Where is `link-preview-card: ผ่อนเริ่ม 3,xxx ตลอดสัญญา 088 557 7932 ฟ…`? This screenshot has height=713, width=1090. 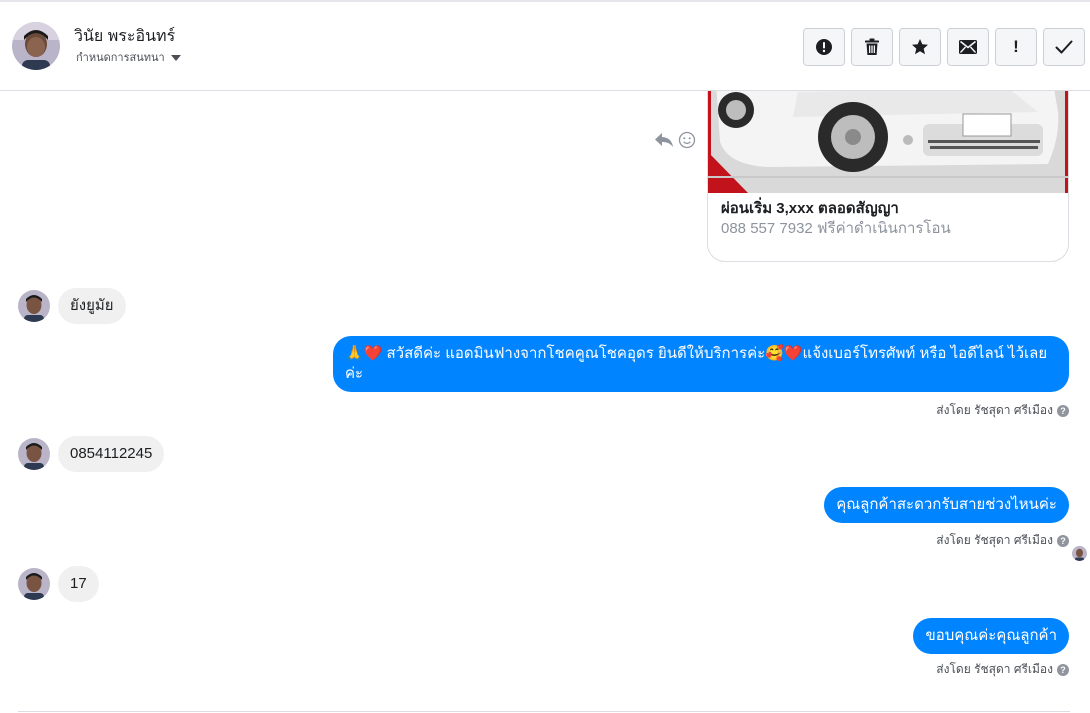 link-preview-card: ผ่อนเริ่ม 3,xxx ตลอดสัญญา 088 557 7932 ฟ… is located at coordinates (888, 176).